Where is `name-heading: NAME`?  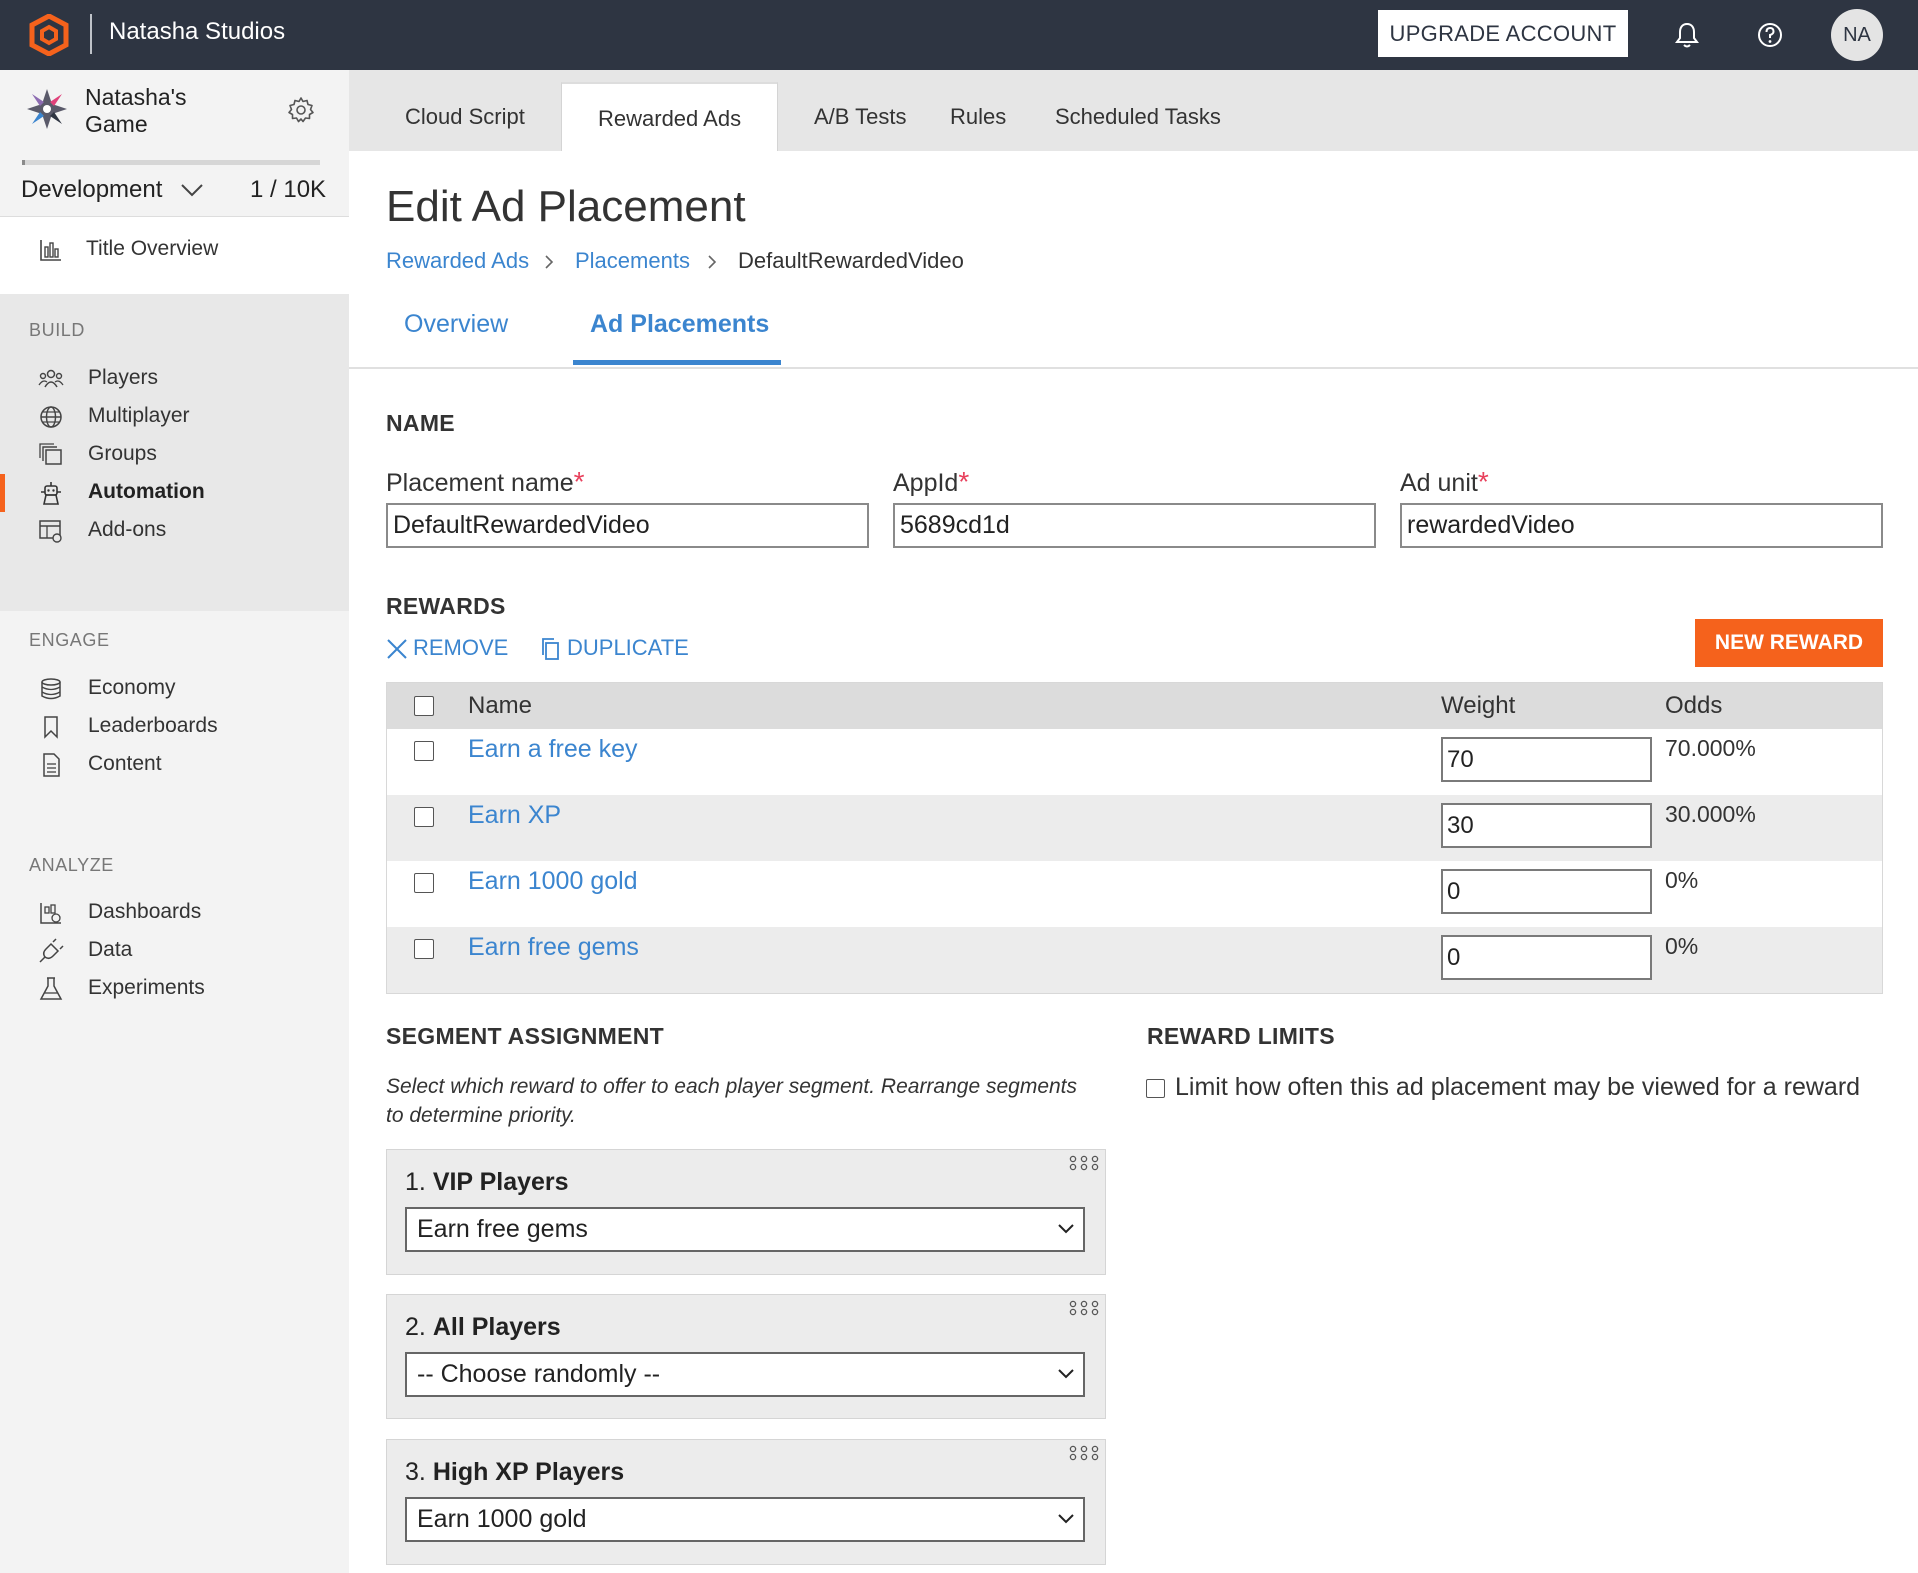
name-heading: NAME is located at coordinates (420, 423).